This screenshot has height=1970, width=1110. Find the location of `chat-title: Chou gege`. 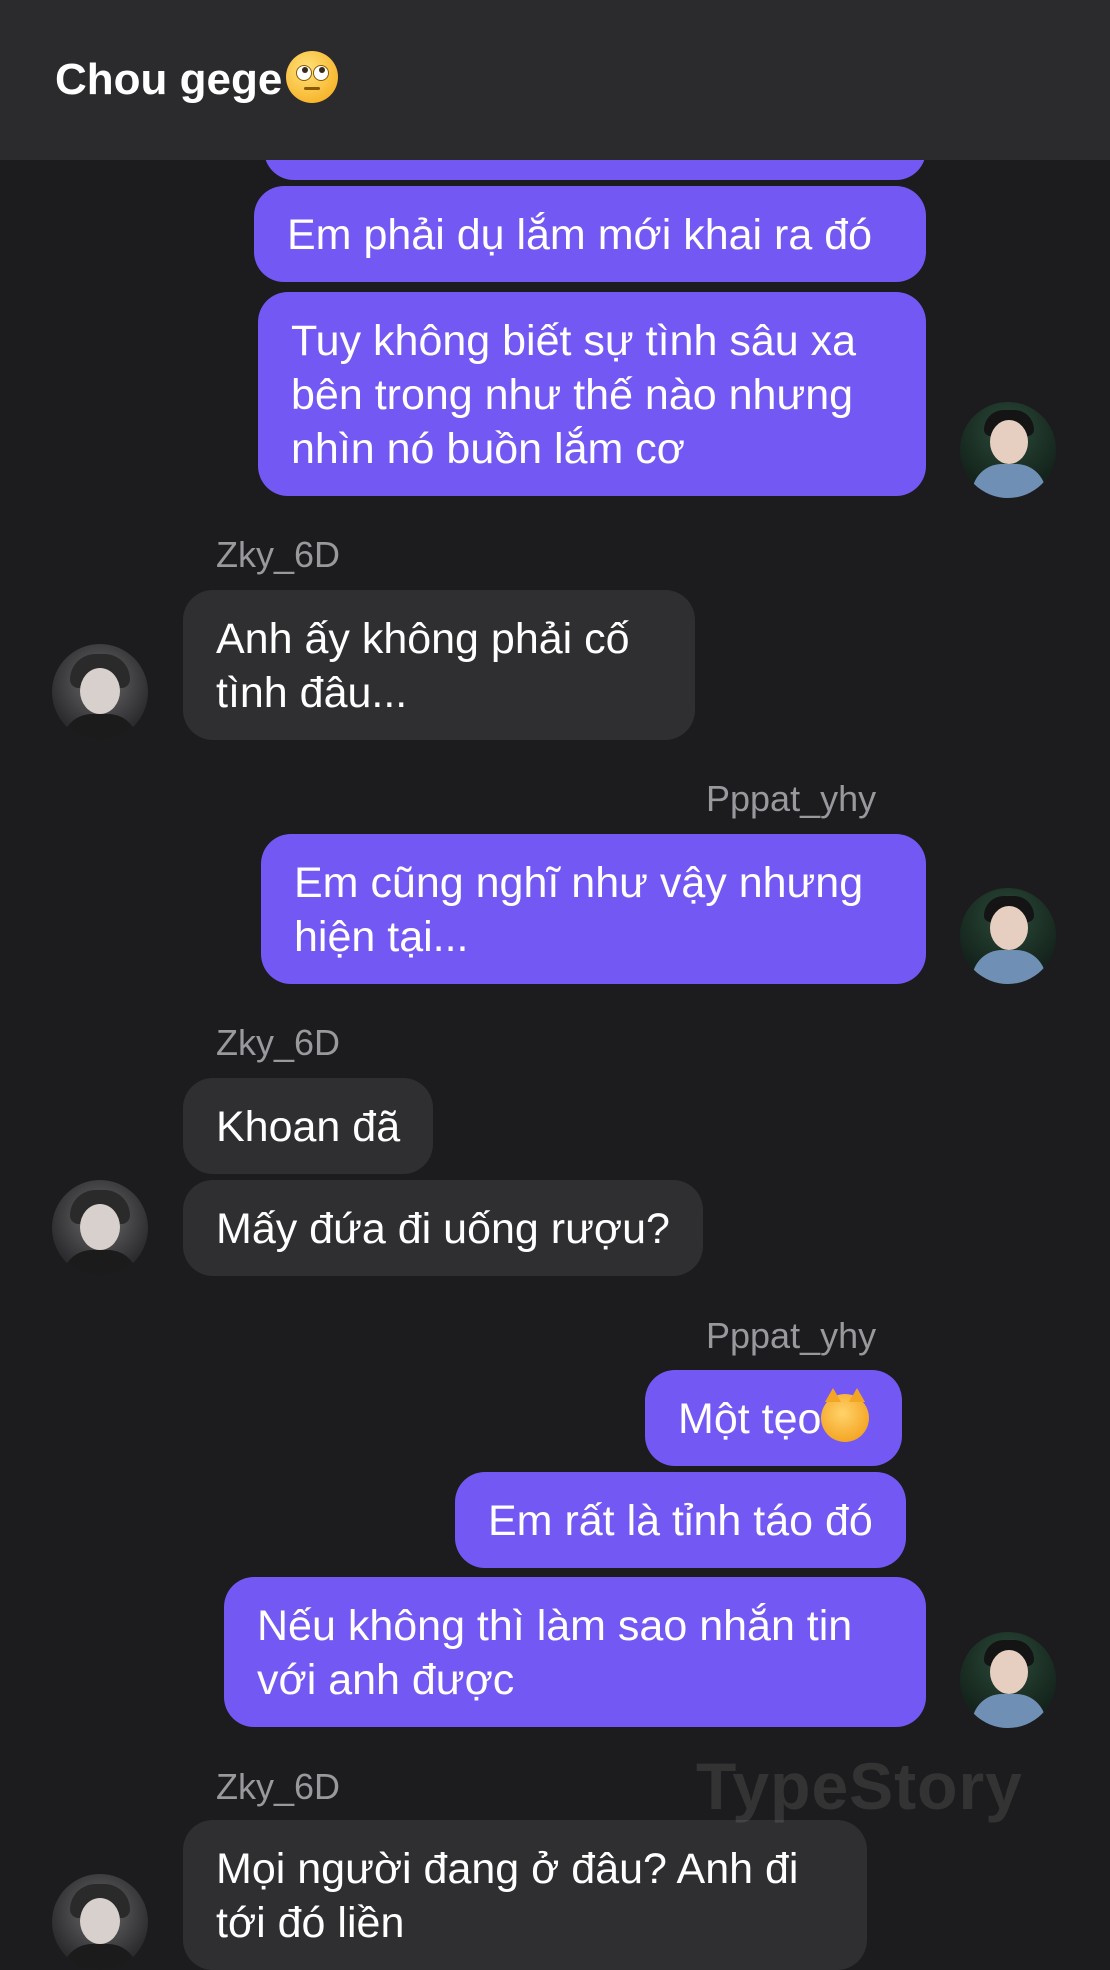

chat-title: Chou gege is located at coordinates (168, 80).